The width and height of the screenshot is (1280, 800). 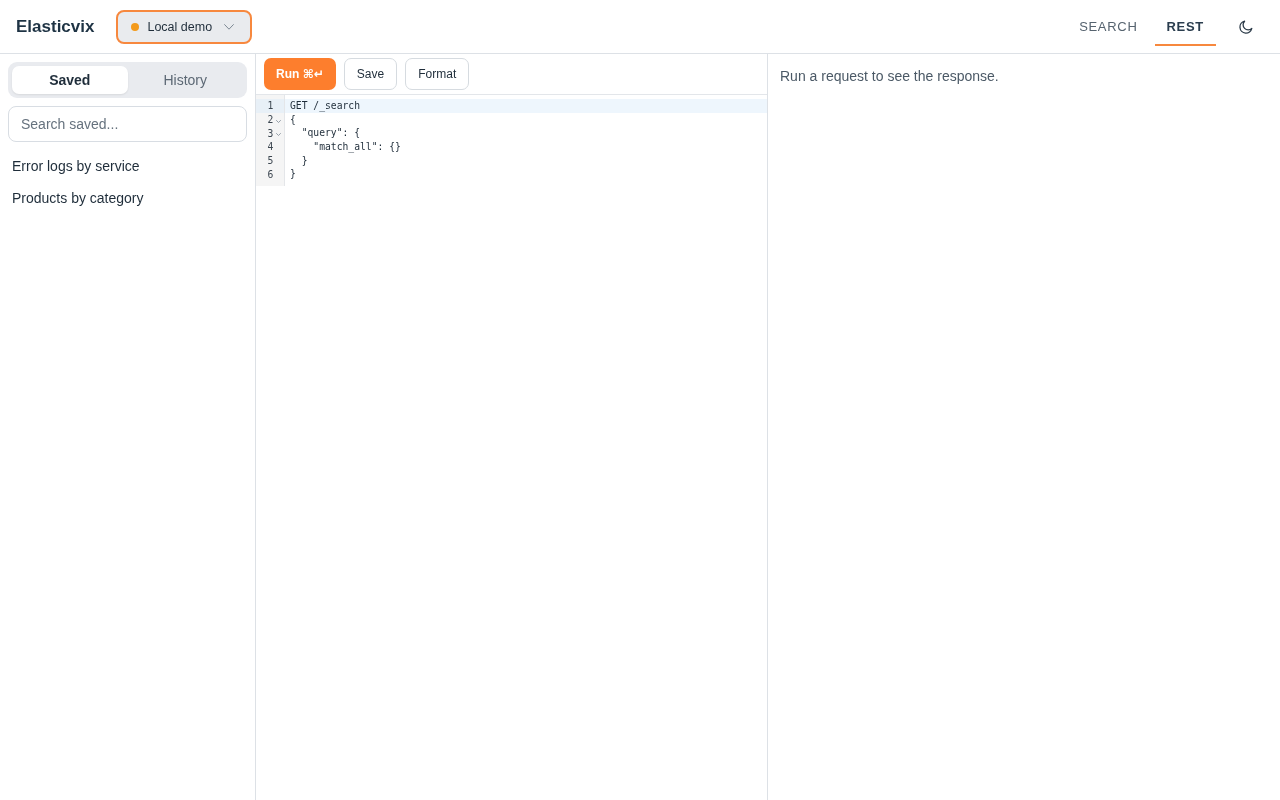 What do you see at coordinates (184, 26) in the screenshot?
I see `cluster-selector: Local demo` at bounding box center [184, 26].